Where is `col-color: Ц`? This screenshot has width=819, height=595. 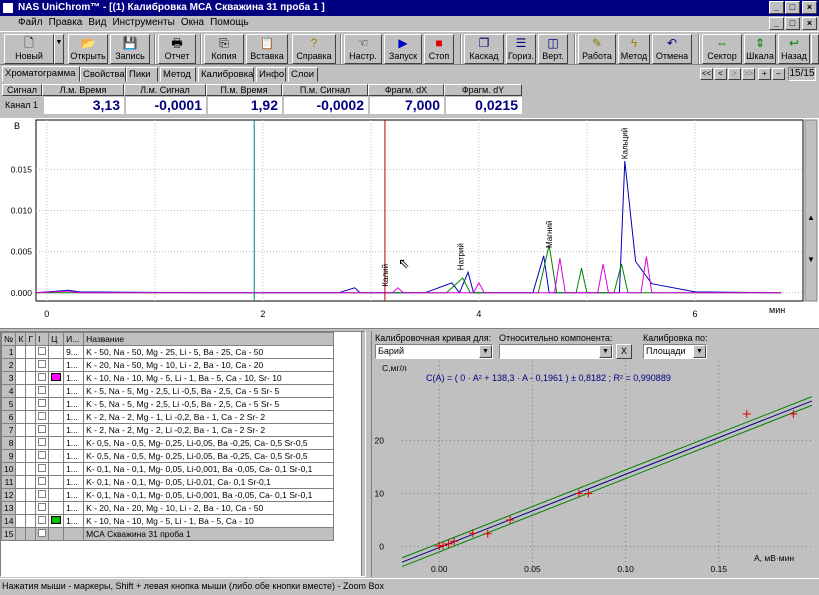 col-color: Ц is located at coordinates (56, 339).